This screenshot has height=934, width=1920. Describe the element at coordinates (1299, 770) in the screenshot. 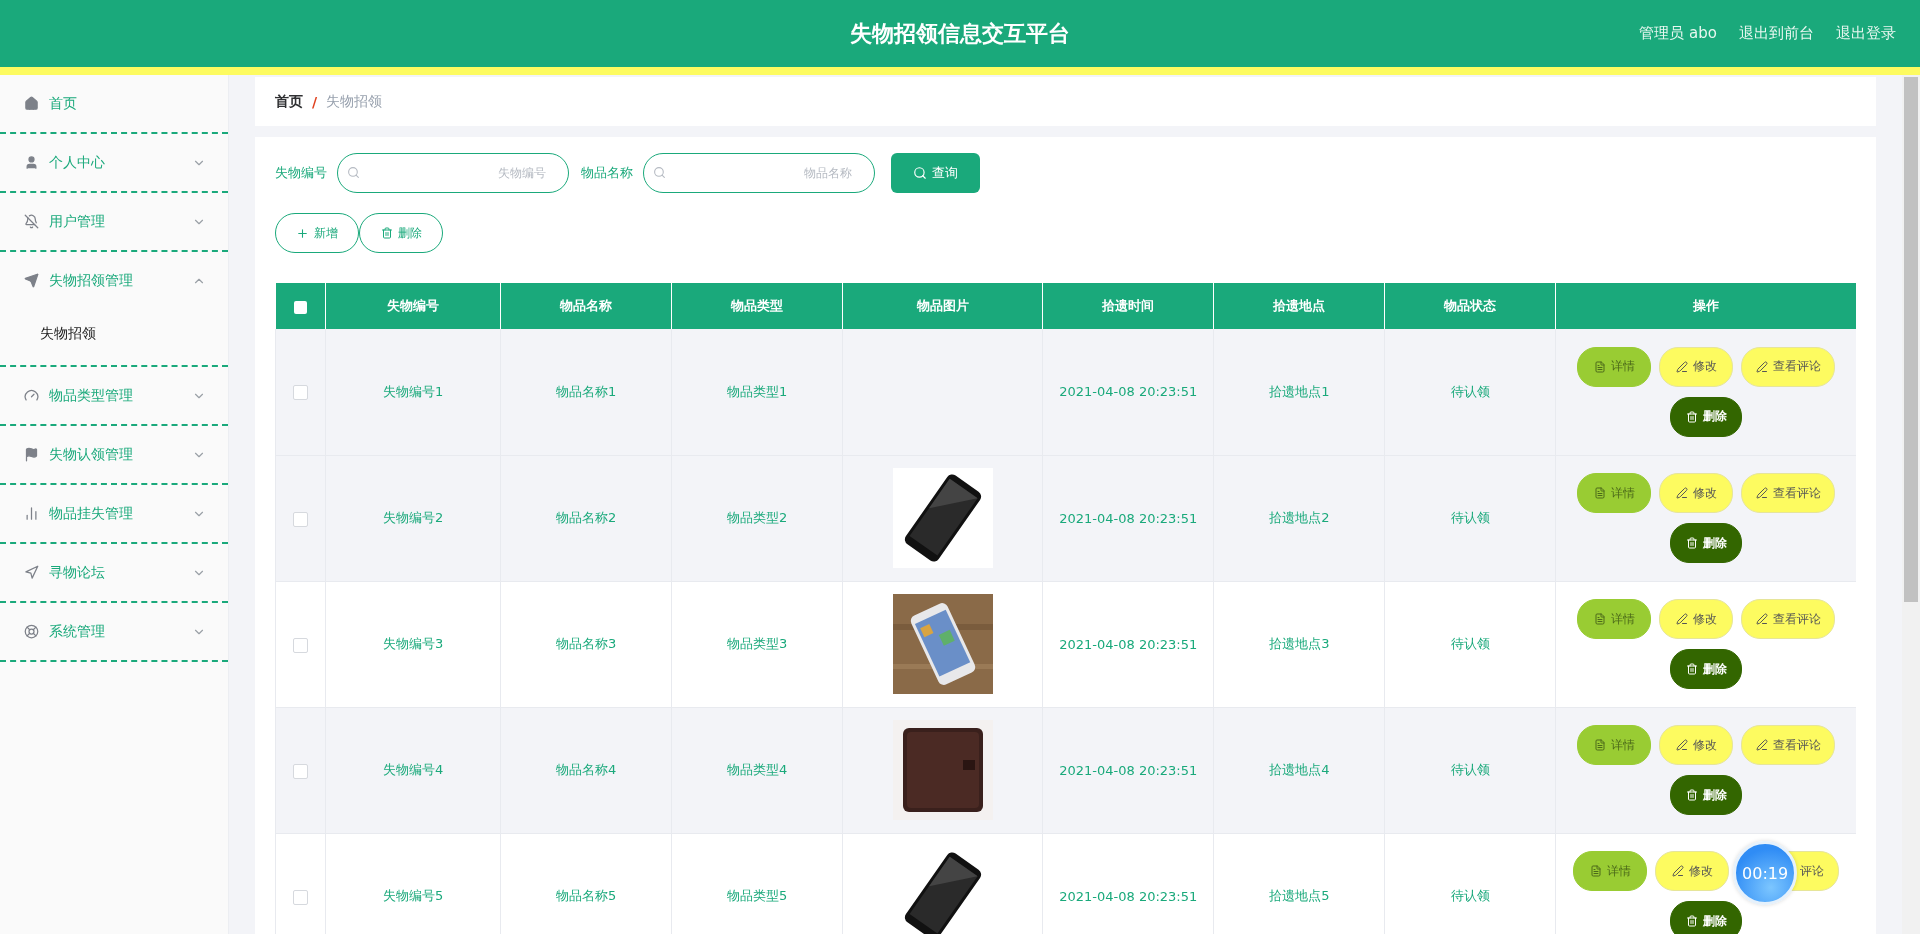

I see `table-cell: 拾遗地点4` at that location.